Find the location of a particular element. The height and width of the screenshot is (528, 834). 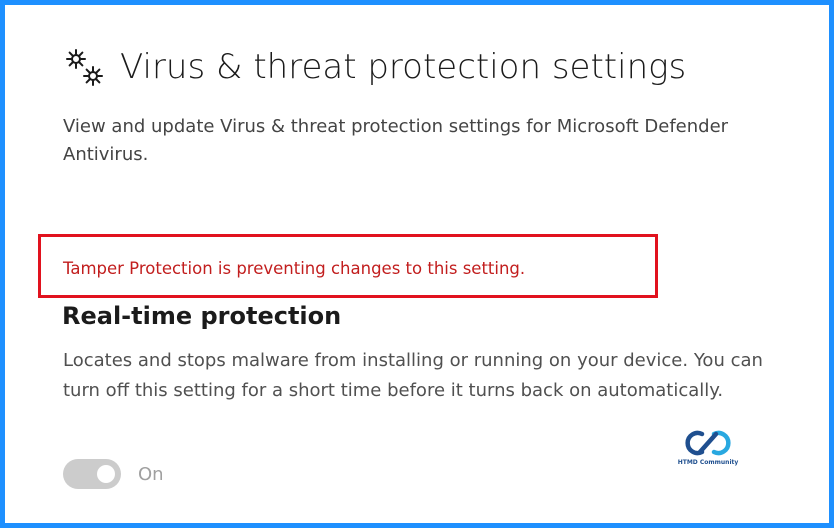

htmd-logo is located at coordinates (708, 443).